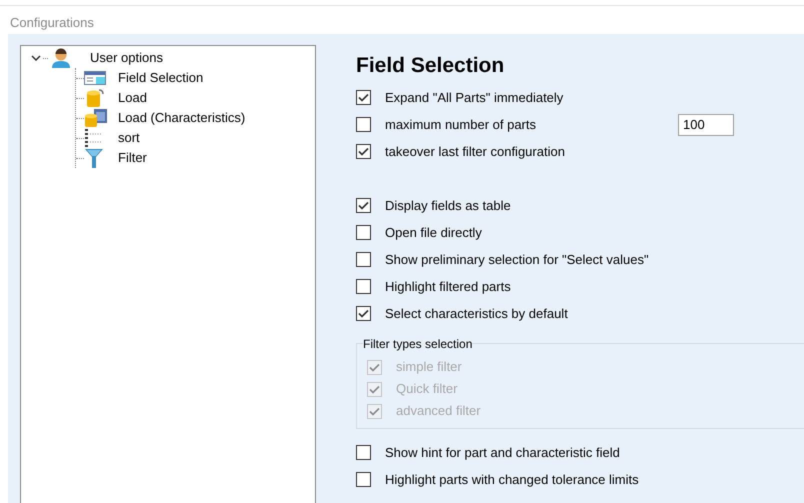 The image size is (804, 503). What do you see at coordinates (429, 367) in the screenshot?
I see `checkbox-label: simple filter` at bounding box center [429, 367].